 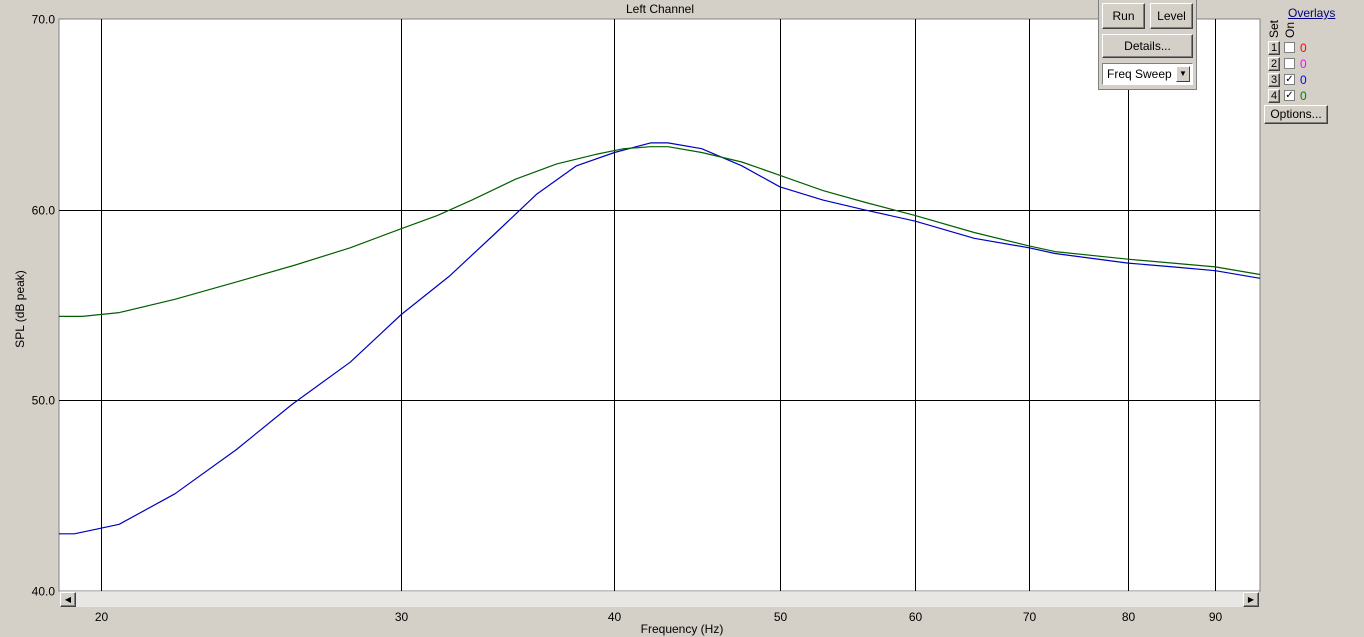 What do you see at coordinates (659, 599) in the screenshot?
I see `horizontal-scrollbar: ◀ ▶` at bounding box center [659, 599].